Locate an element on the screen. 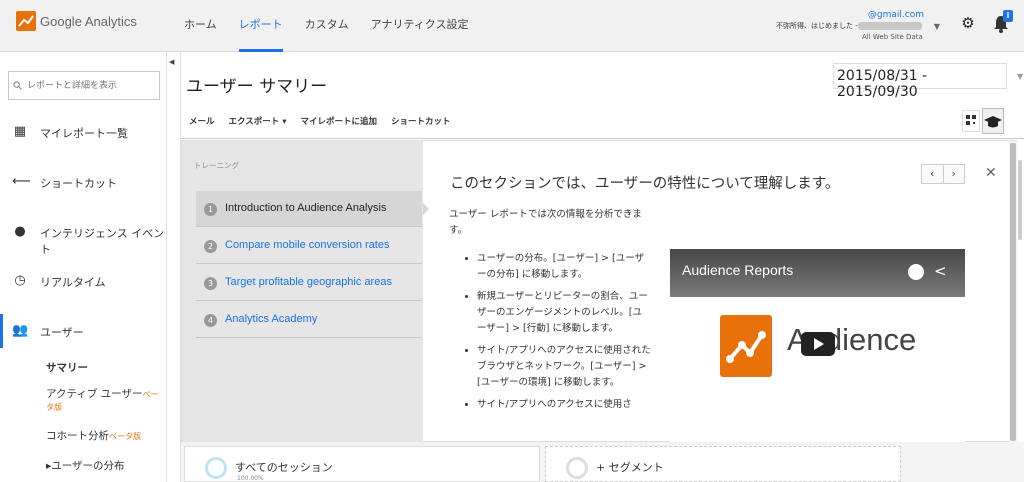 The image size is (1024, 482). nav-reports: レポート is located at coordinates (260, 26).